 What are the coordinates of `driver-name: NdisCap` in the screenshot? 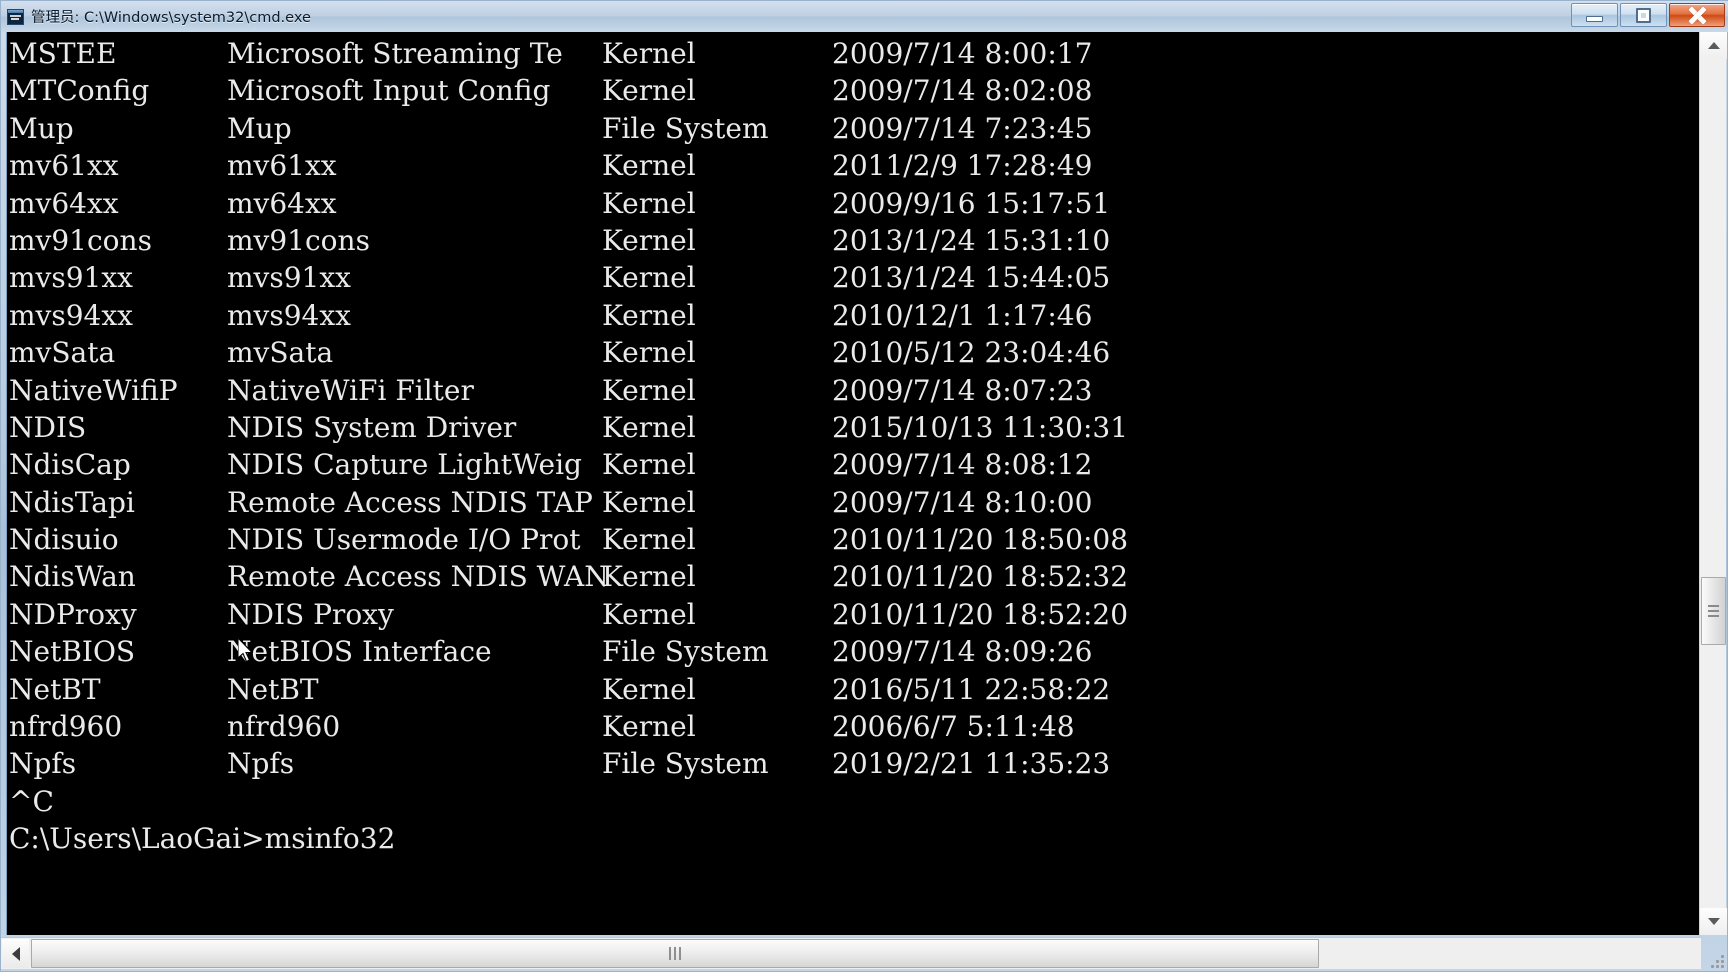 It's located at (70, 465).